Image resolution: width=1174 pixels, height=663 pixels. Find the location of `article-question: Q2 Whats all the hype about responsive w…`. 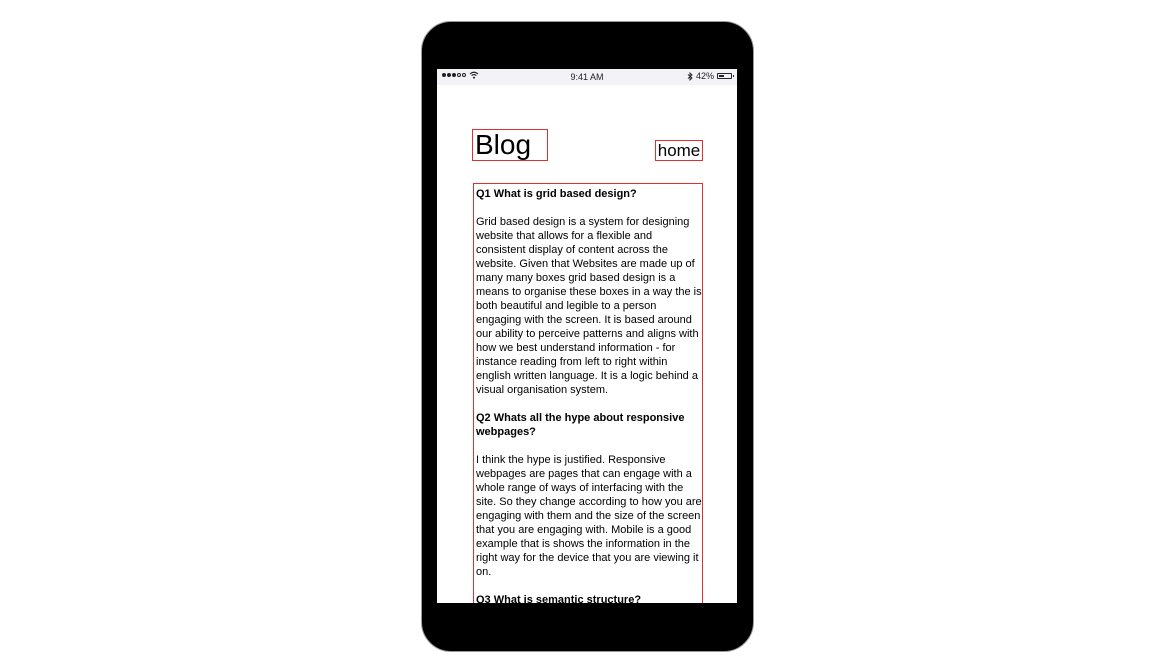

article-question: Q2 Whats all the hype about responsive w… is located at coordinates (580, 425).